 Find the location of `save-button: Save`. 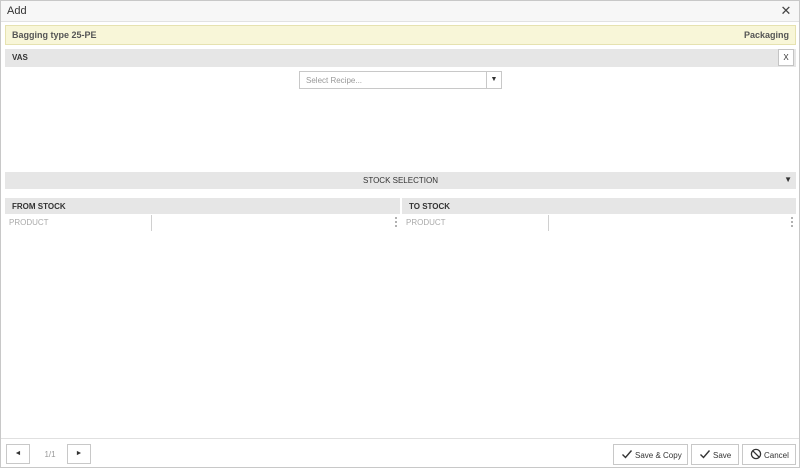

save-button: Save is located at coordinates (715, 454).